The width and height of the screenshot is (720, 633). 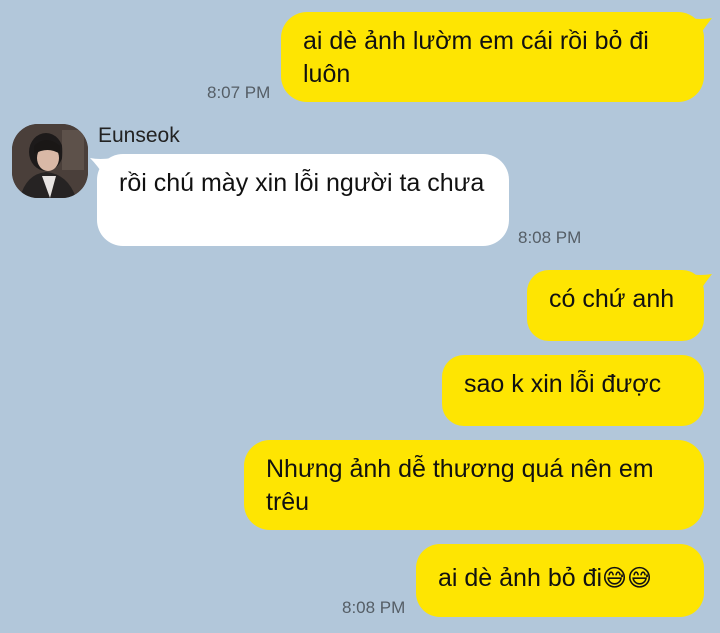 I want to click on message-text: sao k xin lỗi được, so click(x=563, y=384).